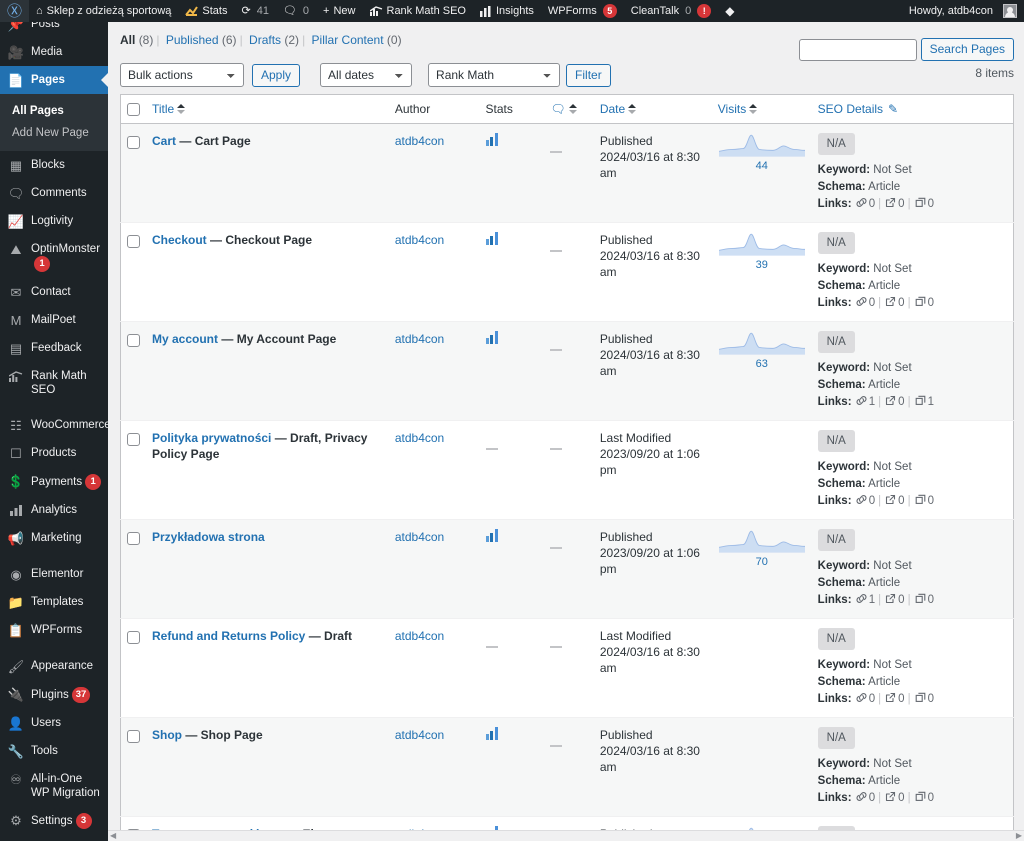 The width and height of the screenshot is (1024, 841). What do you see at coordinates (54, 666) in the screenshot?
I see `sidebar-item-appearance: 🖌 Appearance` at bounding box center [54, 666].